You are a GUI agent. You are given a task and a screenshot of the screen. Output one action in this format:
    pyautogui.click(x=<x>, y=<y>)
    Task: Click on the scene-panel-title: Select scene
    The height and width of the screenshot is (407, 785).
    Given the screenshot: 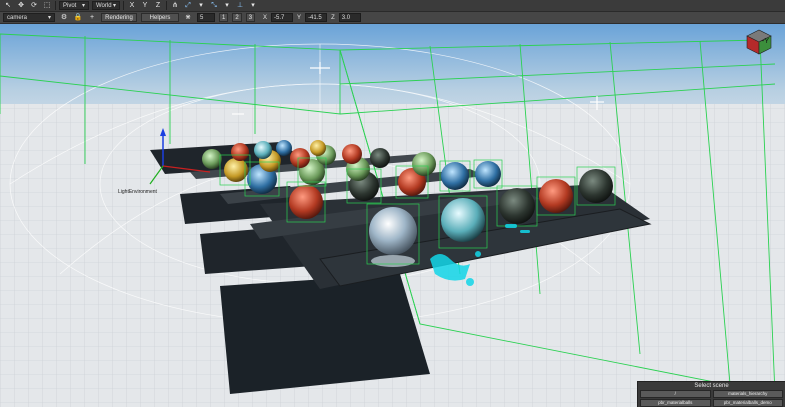 What is the action you would take?
    pyautogui.click(x=711, y=386)
    